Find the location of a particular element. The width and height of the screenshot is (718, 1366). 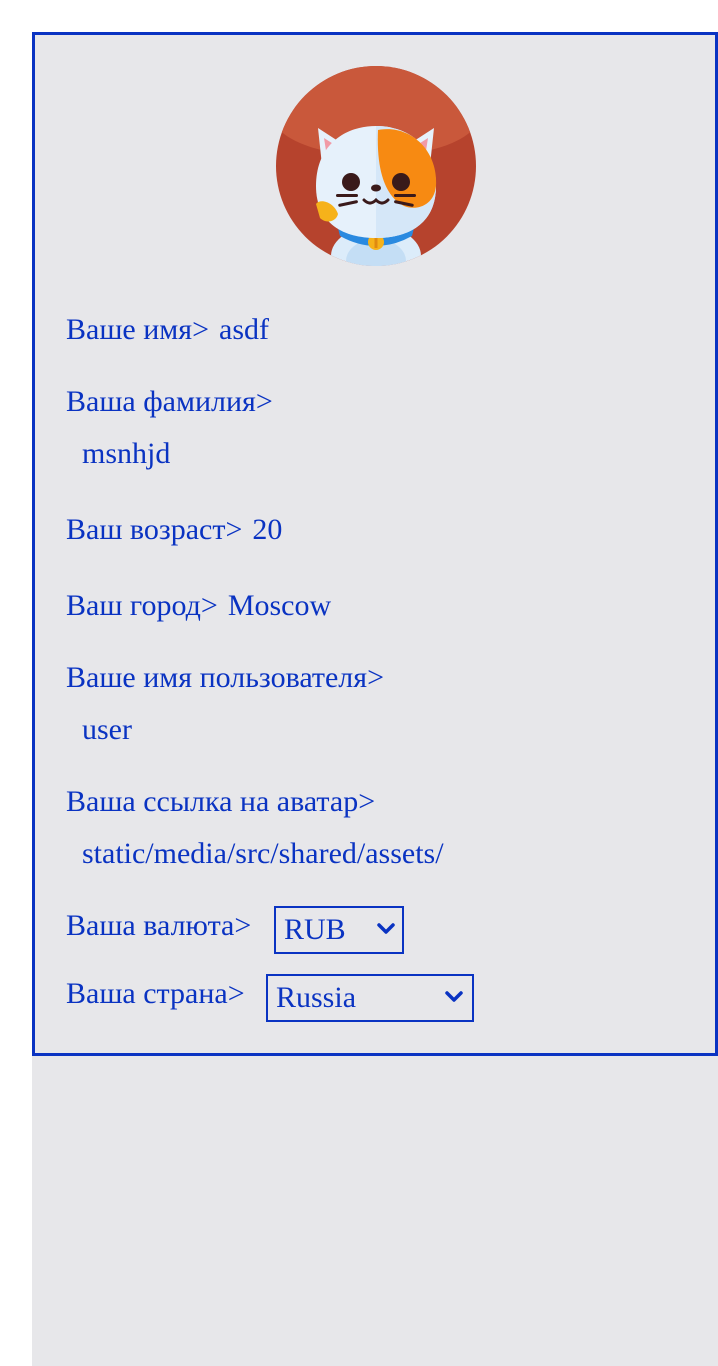

first-name-value: asdf is located at coordinates (244, 329).